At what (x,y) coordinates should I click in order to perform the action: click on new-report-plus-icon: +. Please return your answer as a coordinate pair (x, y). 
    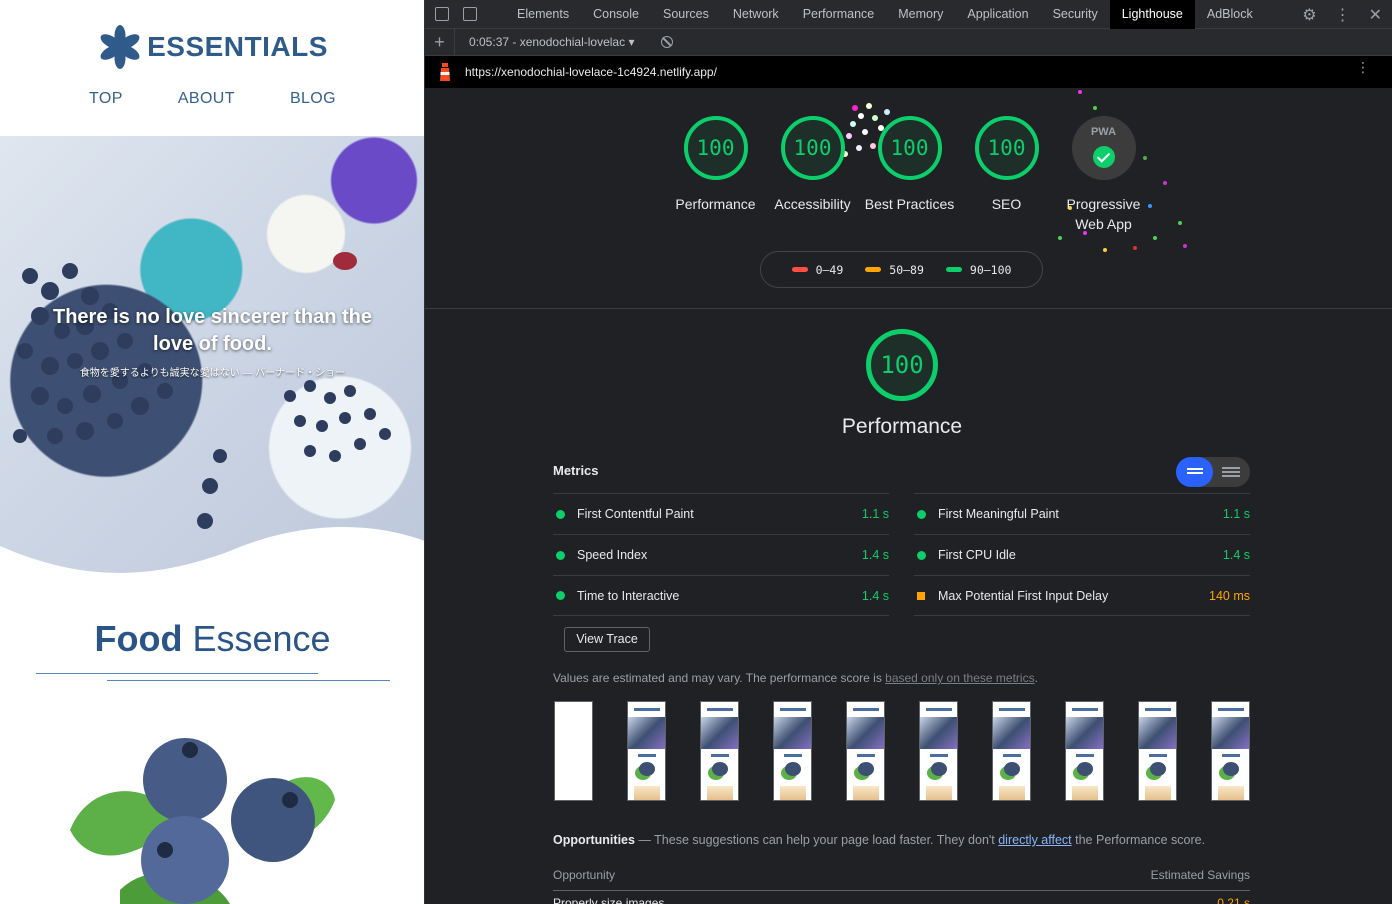
    Looking at the image, I should click on (440, 42).